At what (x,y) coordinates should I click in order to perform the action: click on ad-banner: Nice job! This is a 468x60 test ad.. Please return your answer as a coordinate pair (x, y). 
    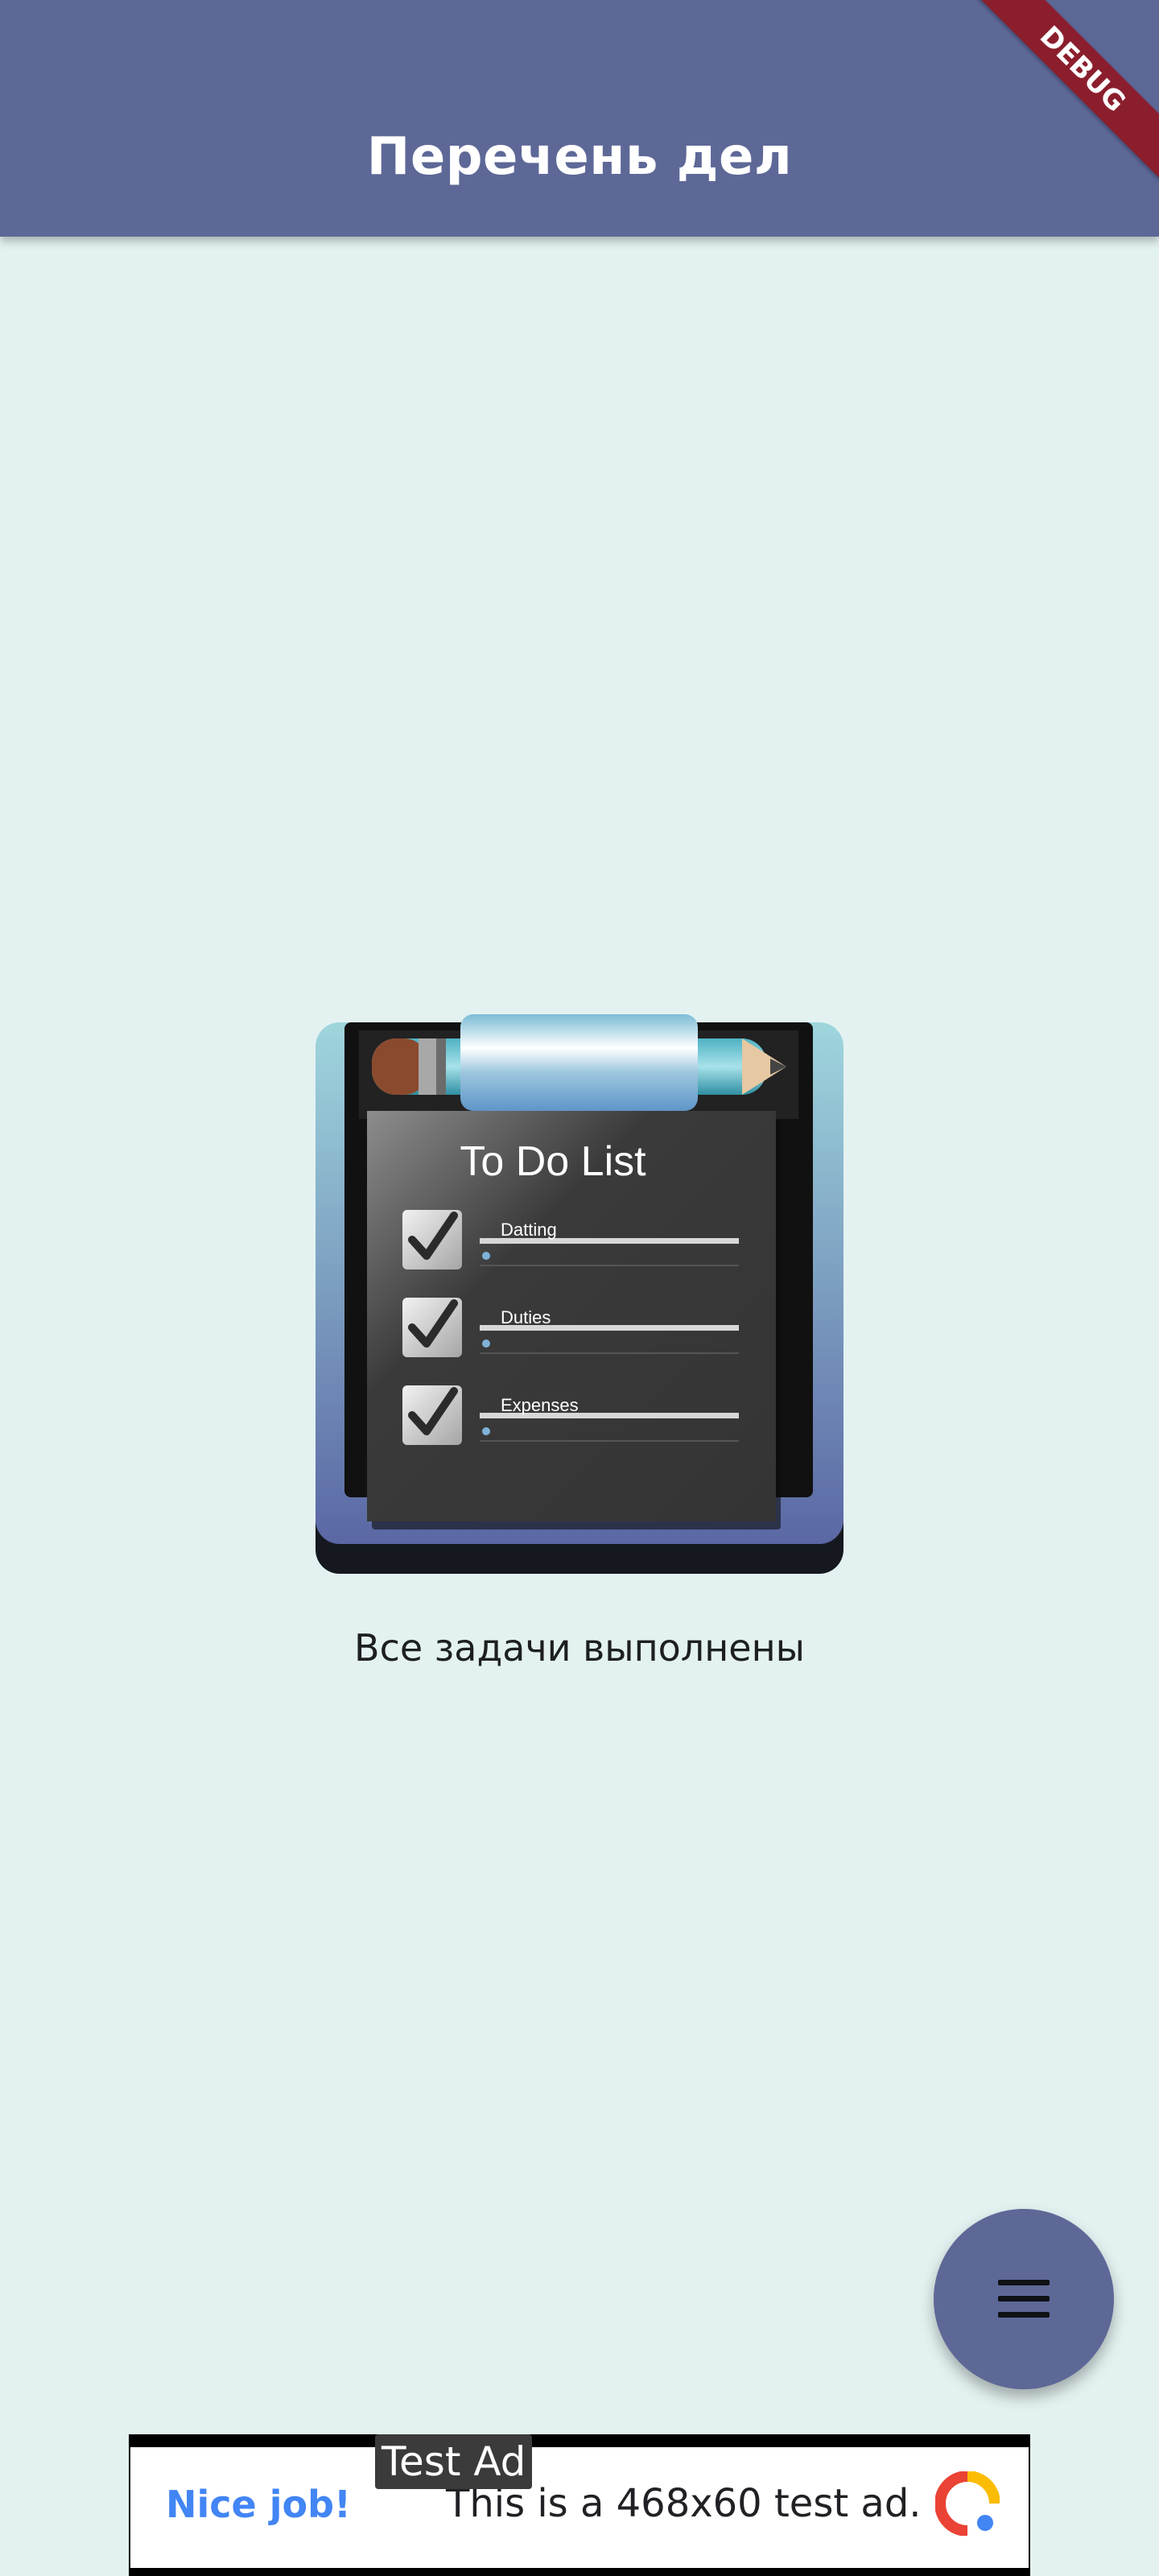
    Looking at the image, I should click on (579, 2505).